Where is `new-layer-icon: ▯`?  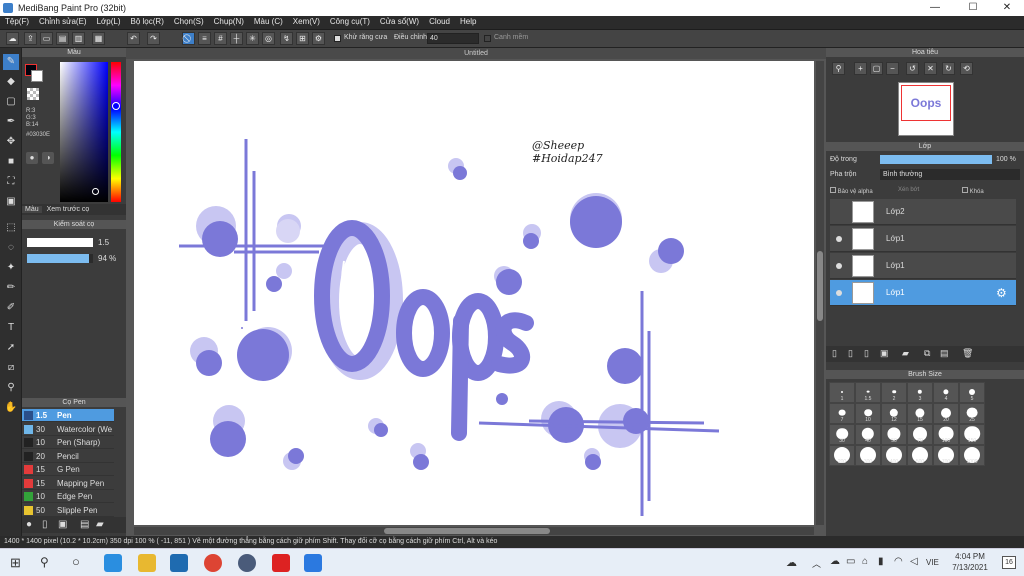 new-layer-icon: ▯ is located at coordinates (834, 353).